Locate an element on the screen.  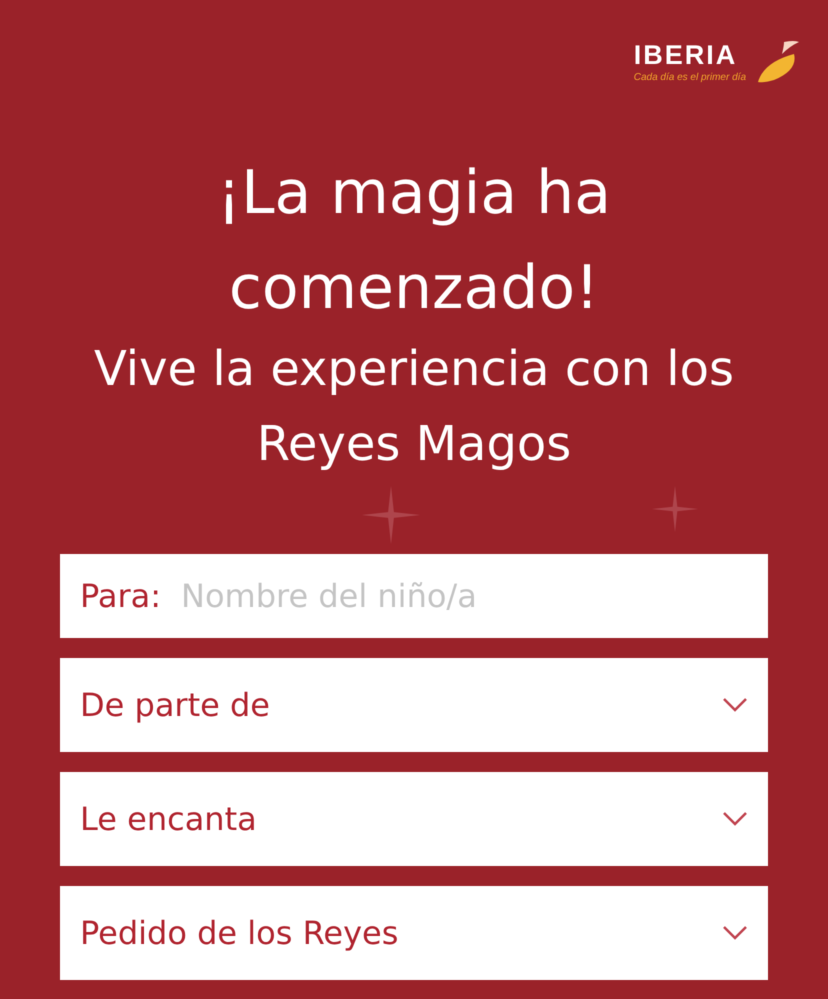
page-heading: ¡La magia ha comenzado! is located at coordinates (414, 241).